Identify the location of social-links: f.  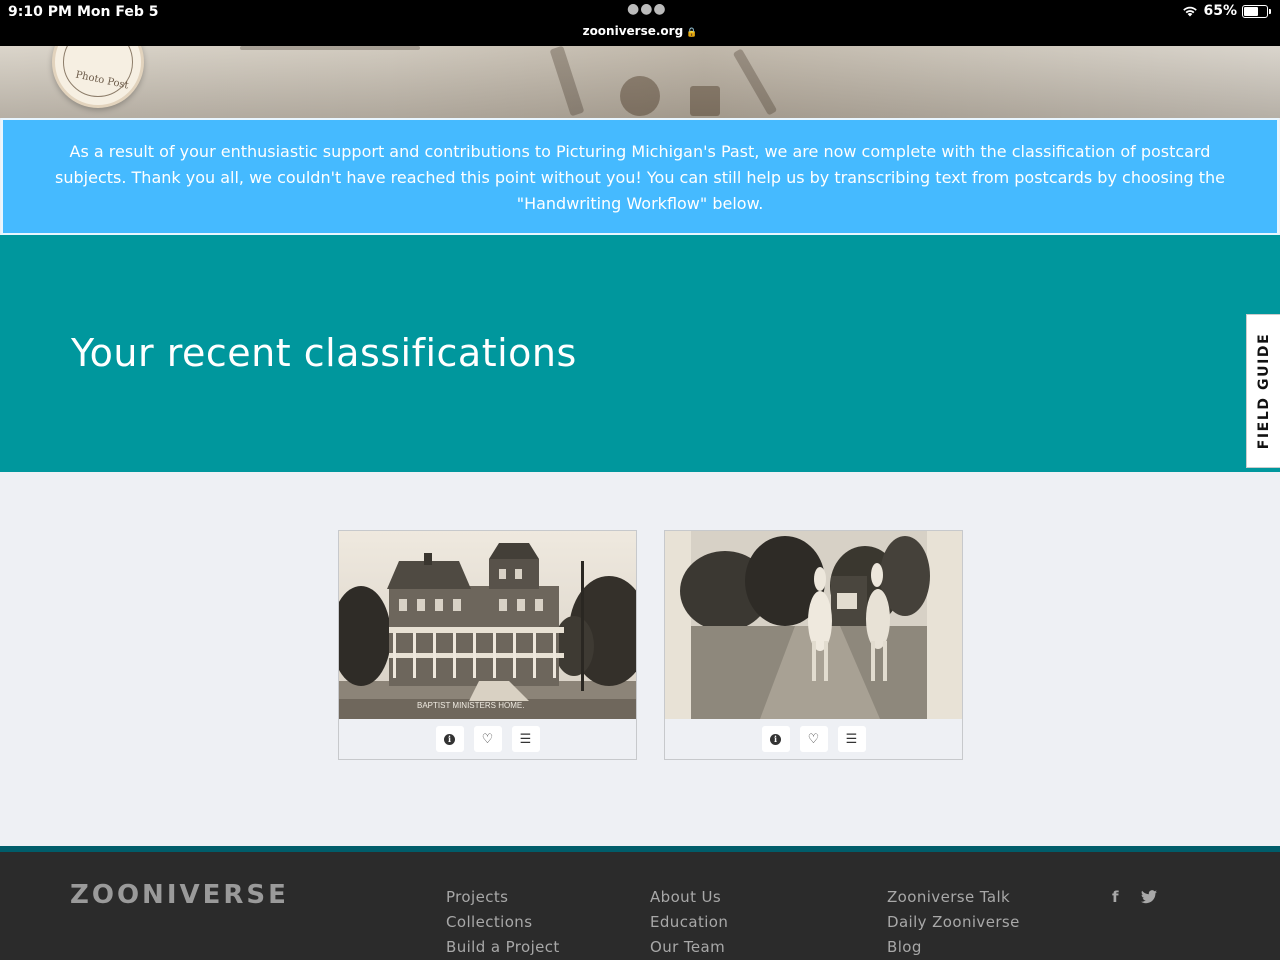
(1134, 897).